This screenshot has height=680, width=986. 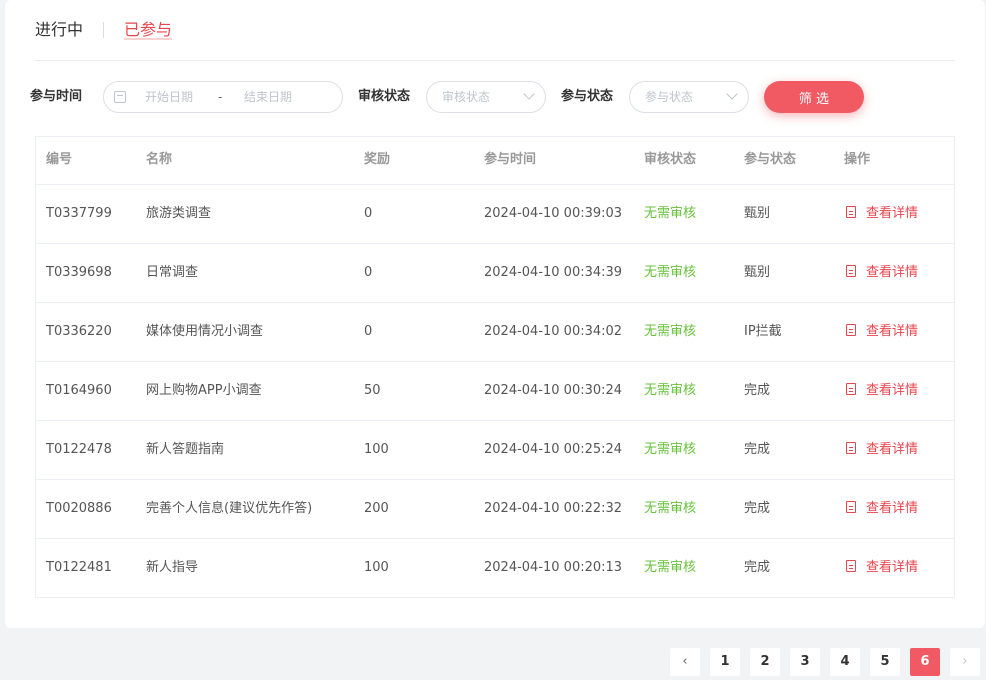 I want to click on header-status: 参与状态, so click(x=770, y=159).